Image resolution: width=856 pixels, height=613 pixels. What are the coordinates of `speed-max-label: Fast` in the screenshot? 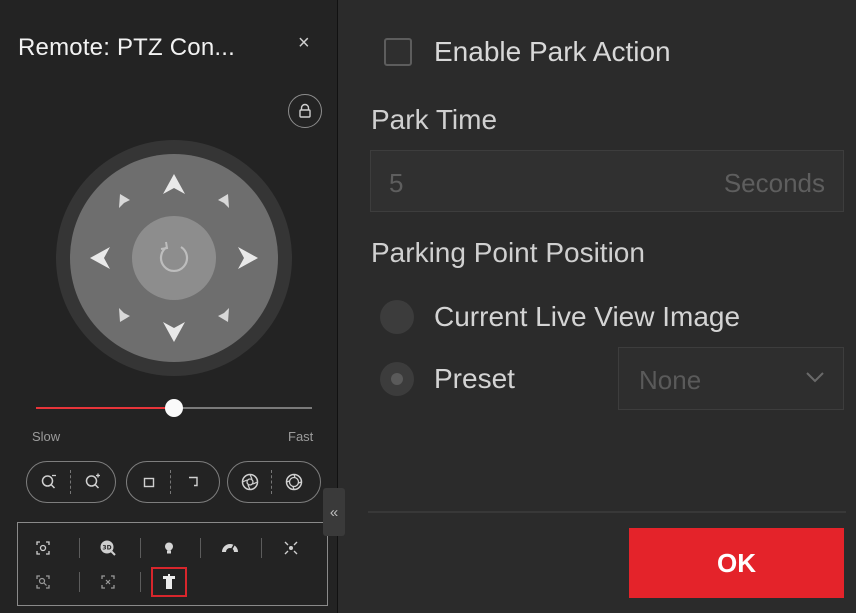 It's located at (301, 436).